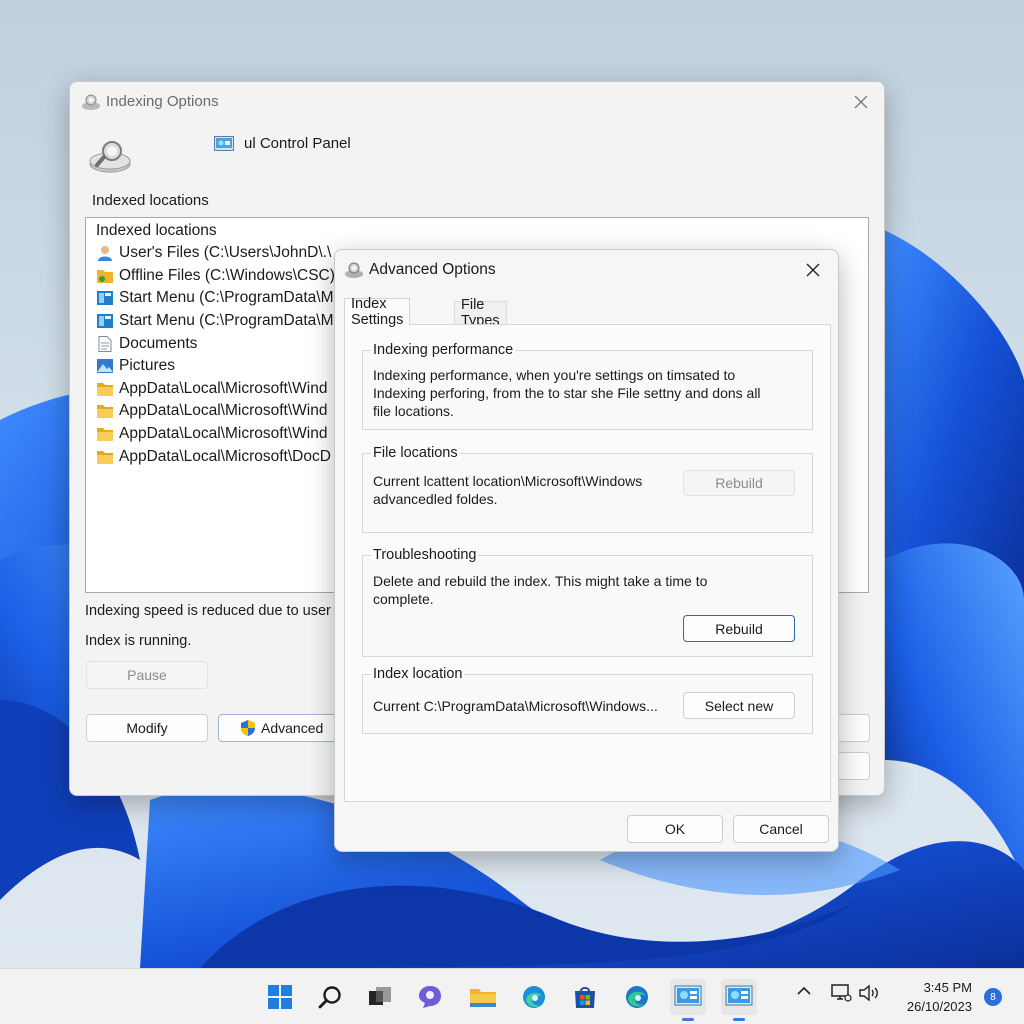  What do you see at coordinates (297, 143) in the screenshot?
I see `control-panel-label: ul Control Panel` at bounding box center [297, 143].